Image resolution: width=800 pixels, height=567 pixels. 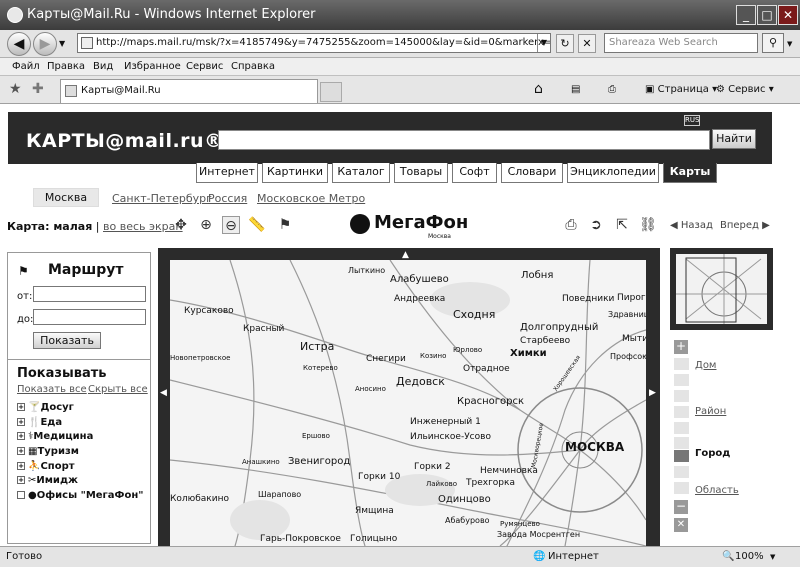 I want to click on service-tab-images: Картинки, so click(x=295, y=173).